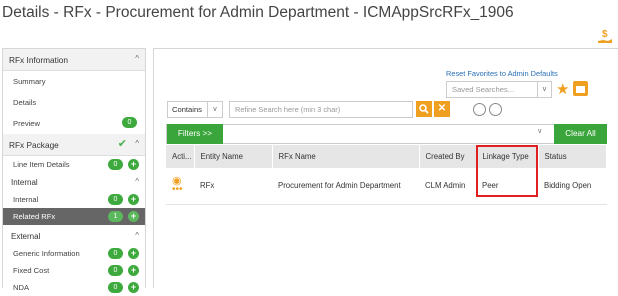 Image resolution: width=618 pixels, height=296 pixels. I want to click on group-label: Internal, so click(24, 182).